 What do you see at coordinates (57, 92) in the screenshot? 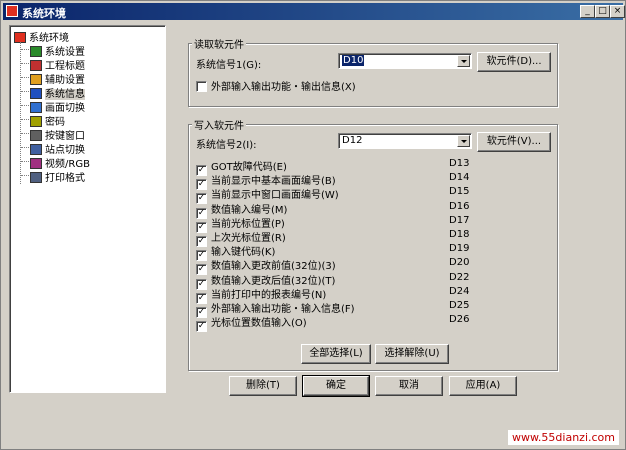
I see `tree-item: 系统信息` at bounding box center [57, 92].